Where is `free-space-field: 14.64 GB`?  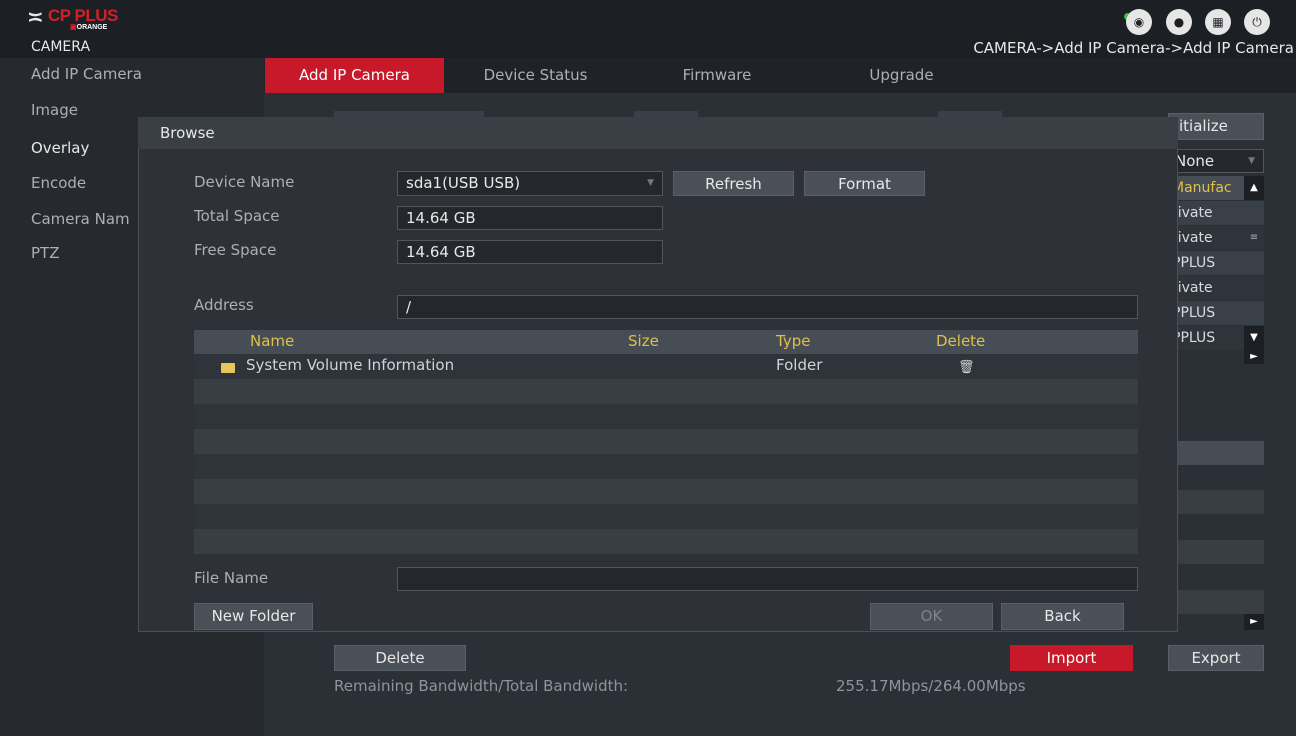 free-space-field: 14.64 GB is located at coordinates (530, 252).